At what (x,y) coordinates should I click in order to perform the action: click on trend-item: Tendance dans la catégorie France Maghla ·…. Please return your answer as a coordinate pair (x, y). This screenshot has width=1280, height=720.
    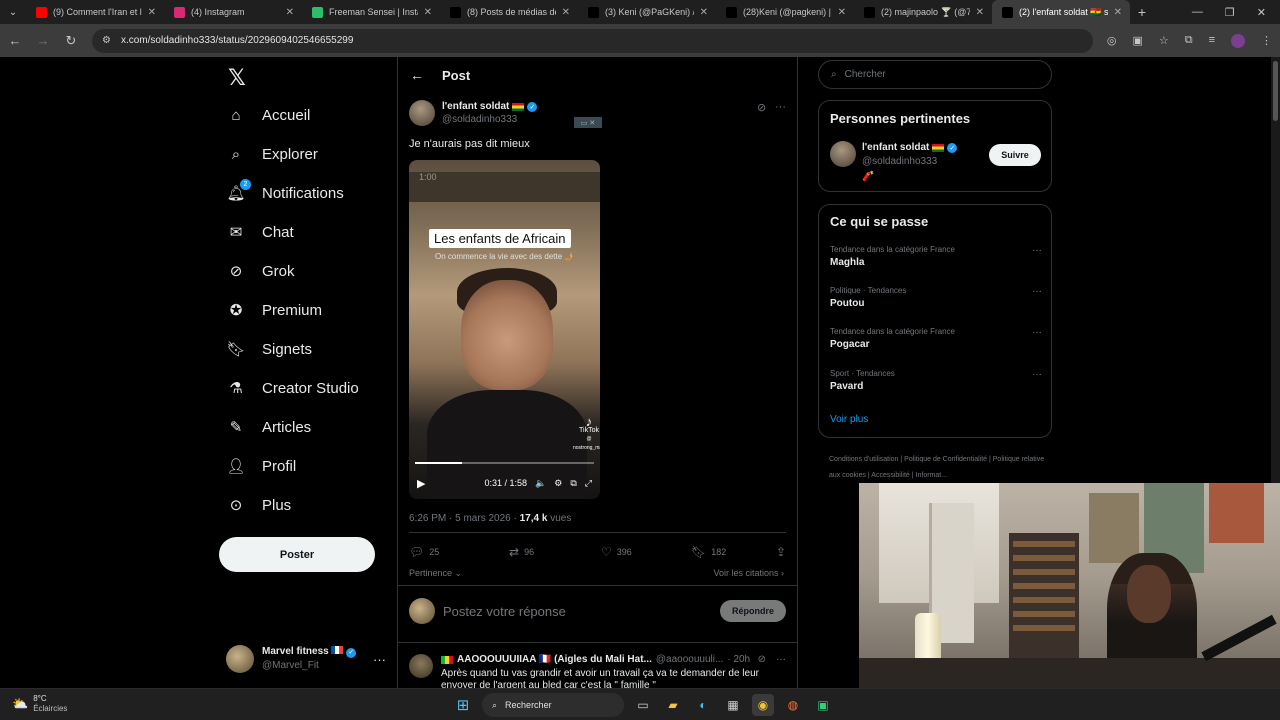
    Looking at the image, I should click on (936, 256).